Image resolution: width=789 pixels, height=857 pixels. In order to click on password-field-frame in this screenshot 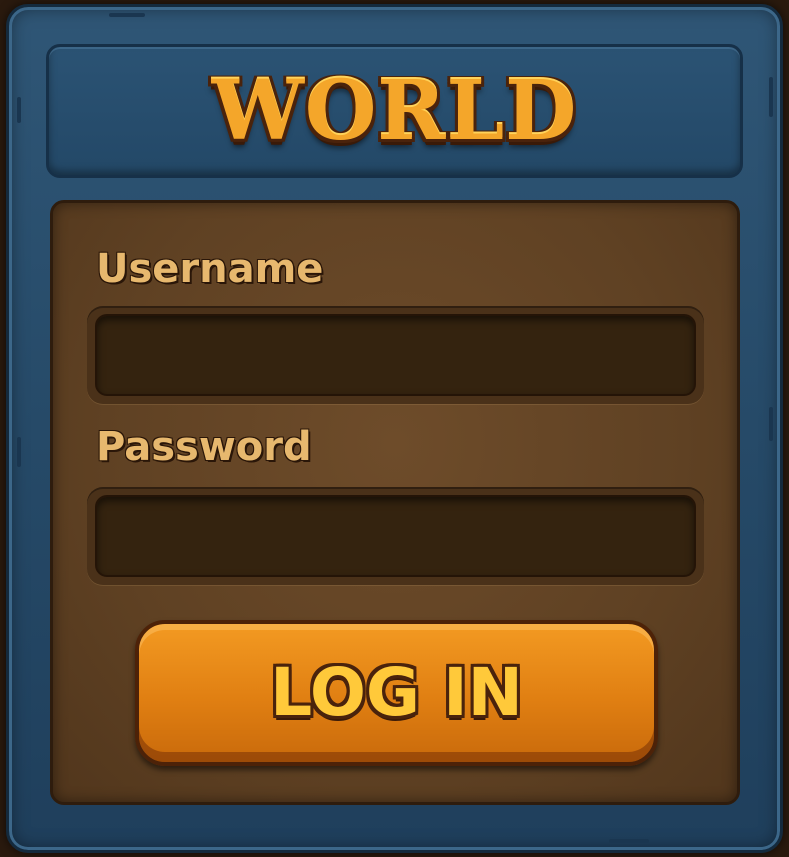, I will do `click(395, 536)`.